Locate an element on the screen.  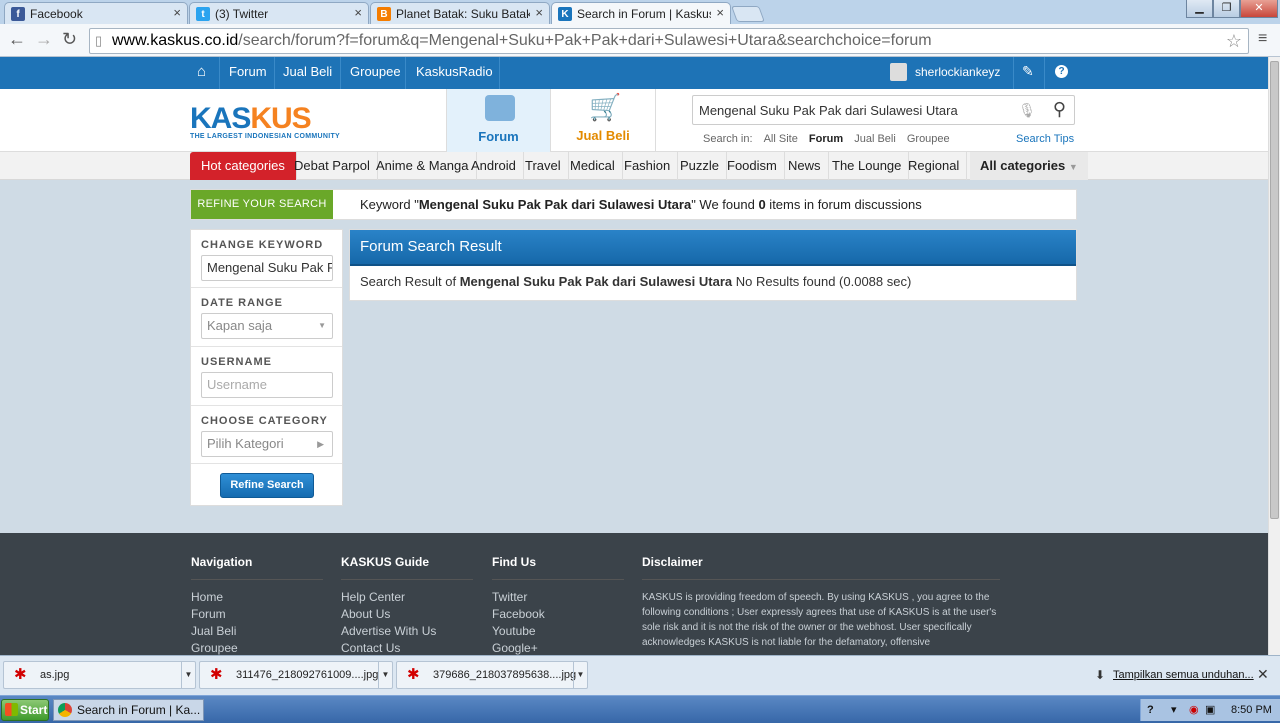
kaskus-logo: KASKUS THE LARGEST INDONESIAN COMMUNITY is located at coordinates (265, 121).